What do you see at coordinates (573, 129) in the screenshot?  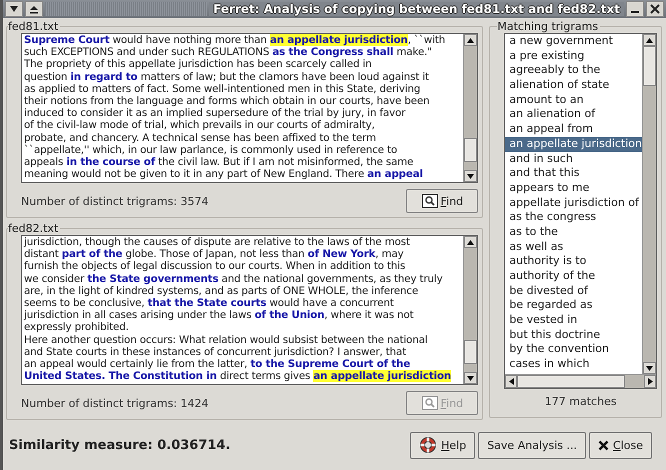 I see `trigram-item: an appeal from` at bounding box center [573, 129].